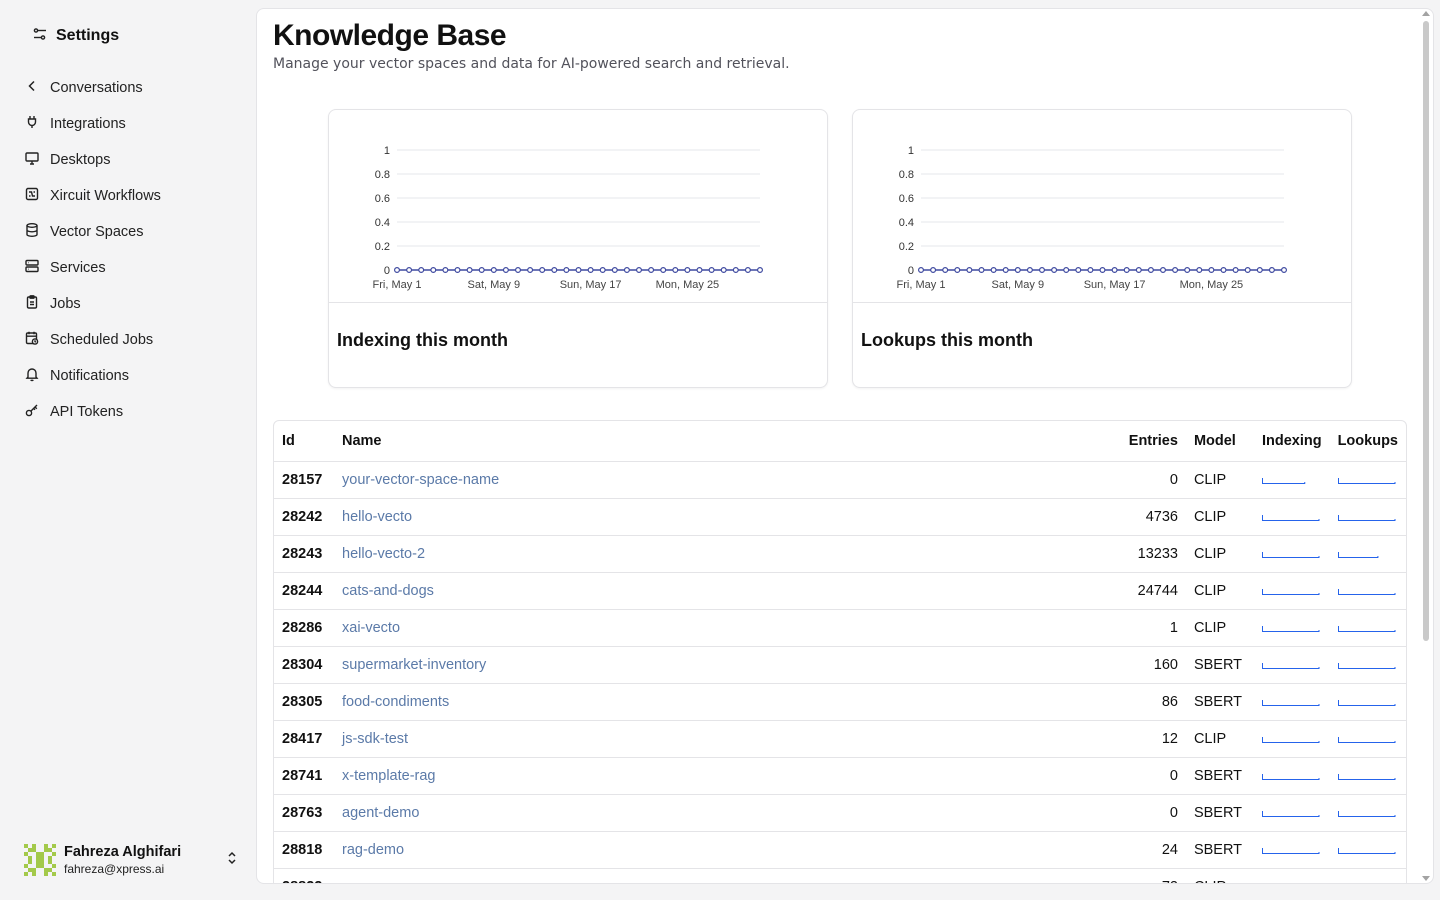 This screenshot has height=900, width=1440. I want to click on table-row: 28763 agent-demo 0 SBERT, so click(840, 813).